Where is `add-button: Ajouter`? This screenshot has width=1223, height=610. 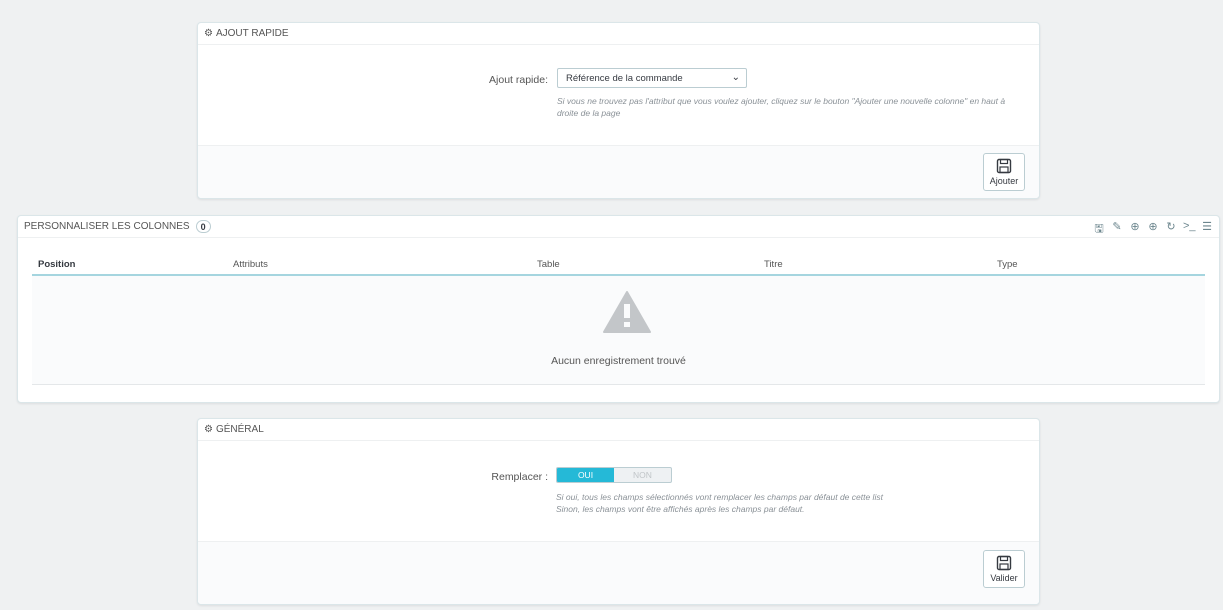 add-button: Ajouter is located at coordinates (1004, 172).